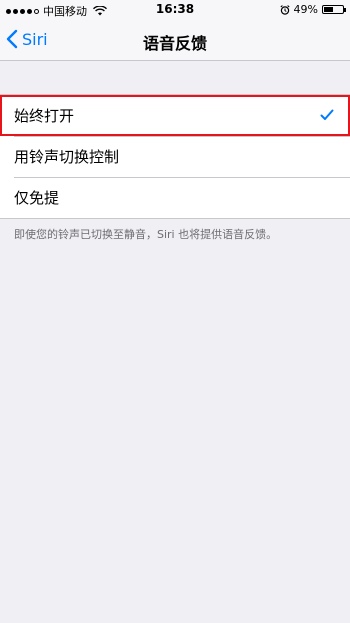 This screenshot has width=350, height=623. Describe the element at coordinates (305, 9) in the screenshot. I see `battery-percent: 49%` at that location.